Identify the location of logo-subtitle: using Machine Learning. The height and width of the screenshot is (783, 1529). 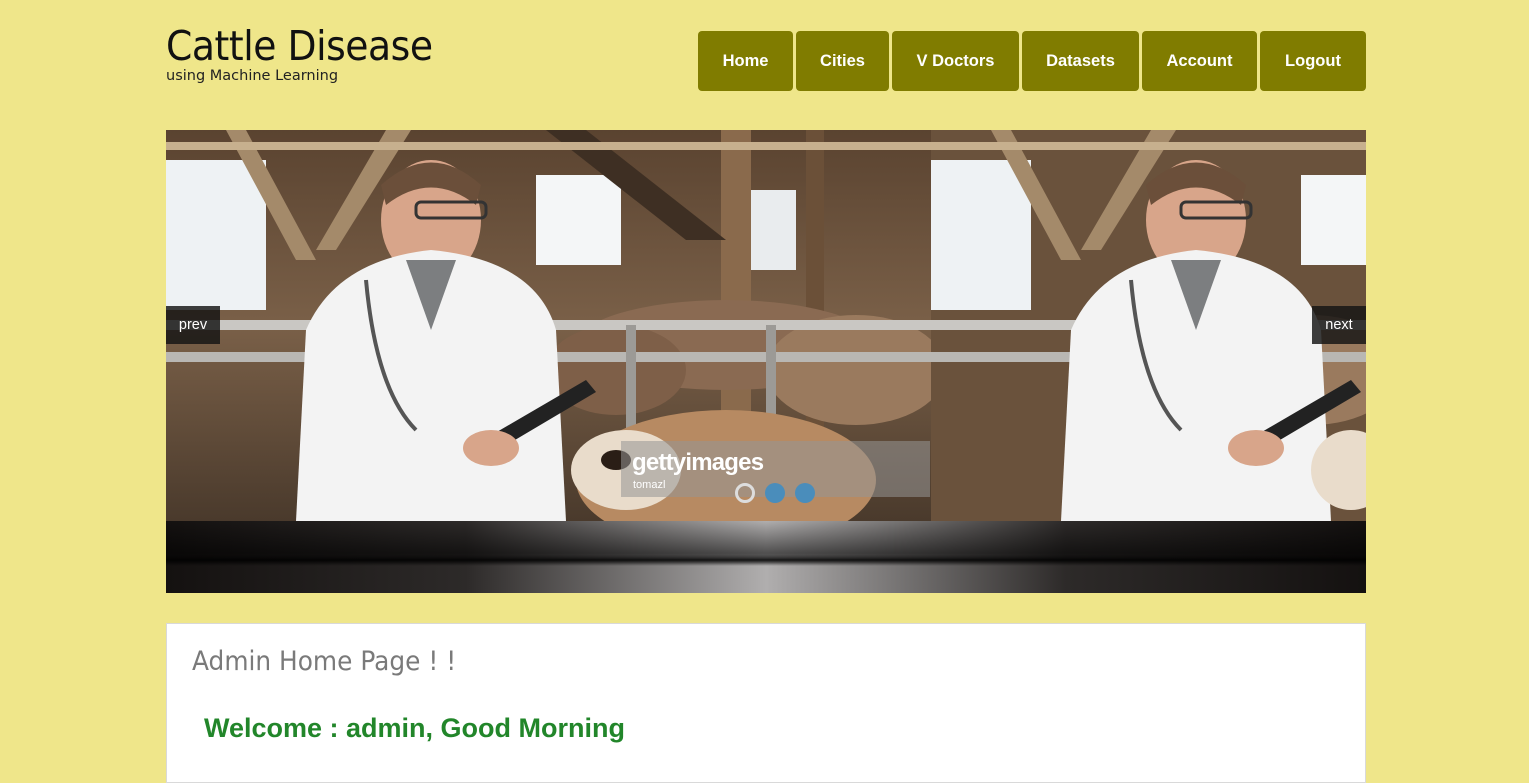
(252, 76).